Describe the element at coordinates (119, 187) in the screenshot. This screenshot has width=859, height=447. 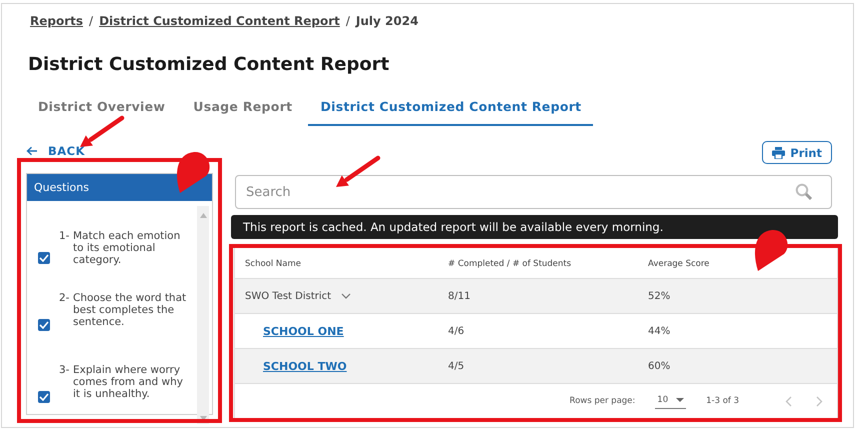
I see `panel-header: Questions` at that location.